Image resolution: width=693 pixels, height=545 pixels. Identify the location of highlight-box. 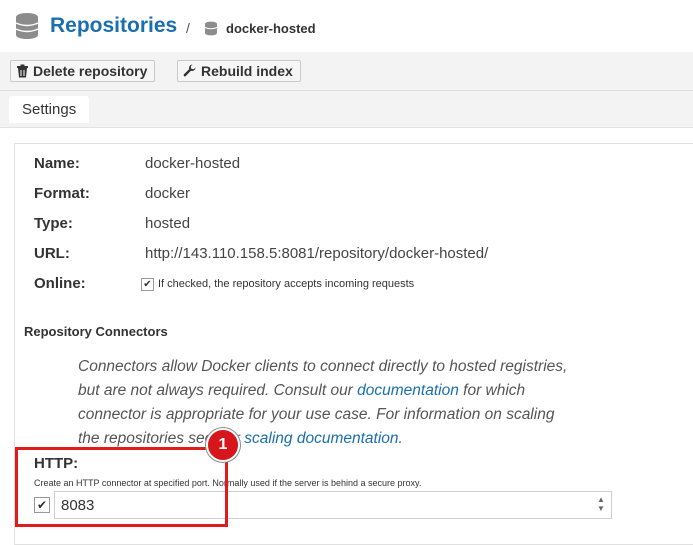
(121, 487).